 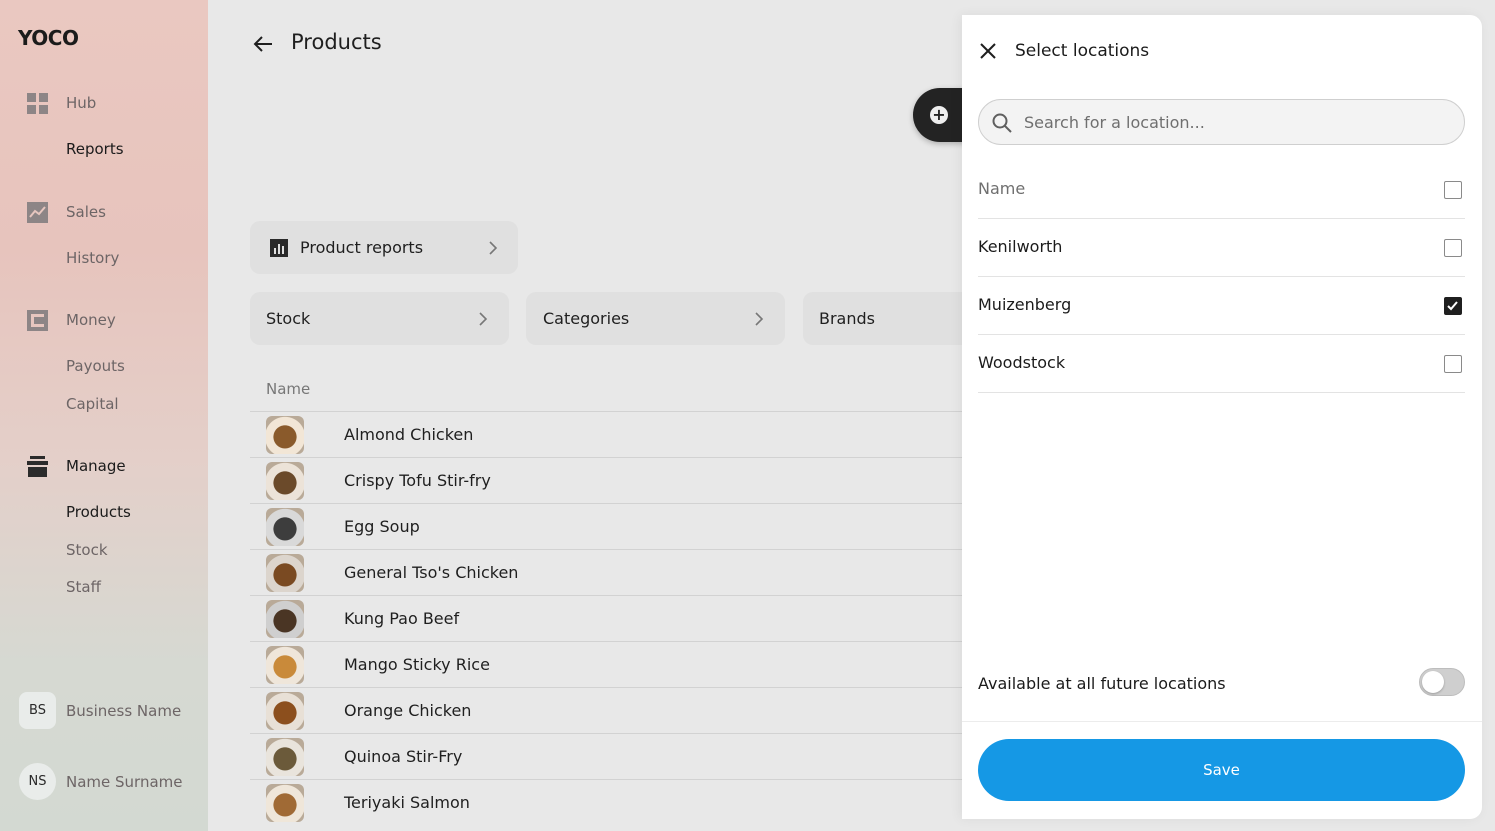 I want to click on sidebar-item-products: Products, so click(x=98, y=512).